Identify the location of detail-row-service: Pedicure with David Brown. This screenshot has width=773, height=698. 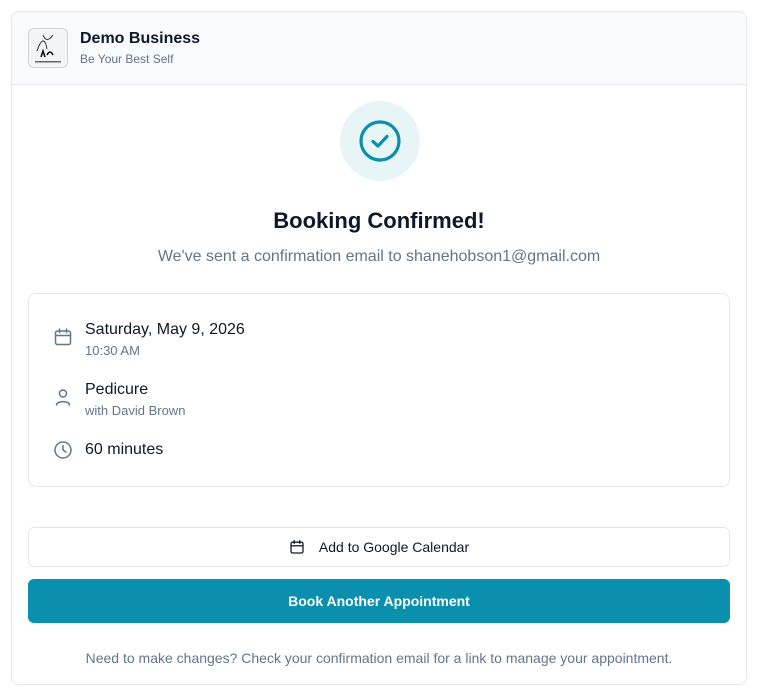
(119, 400).